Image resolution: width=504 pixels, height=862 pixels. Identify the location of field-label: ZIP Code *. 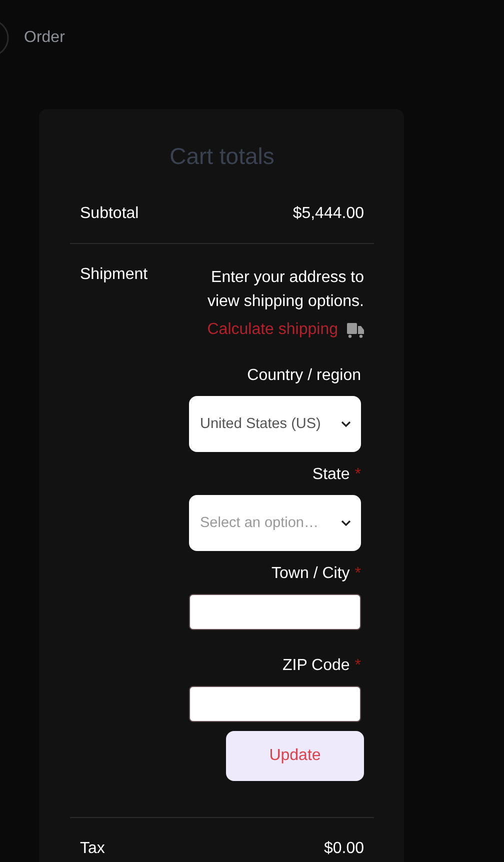
(321, 666).